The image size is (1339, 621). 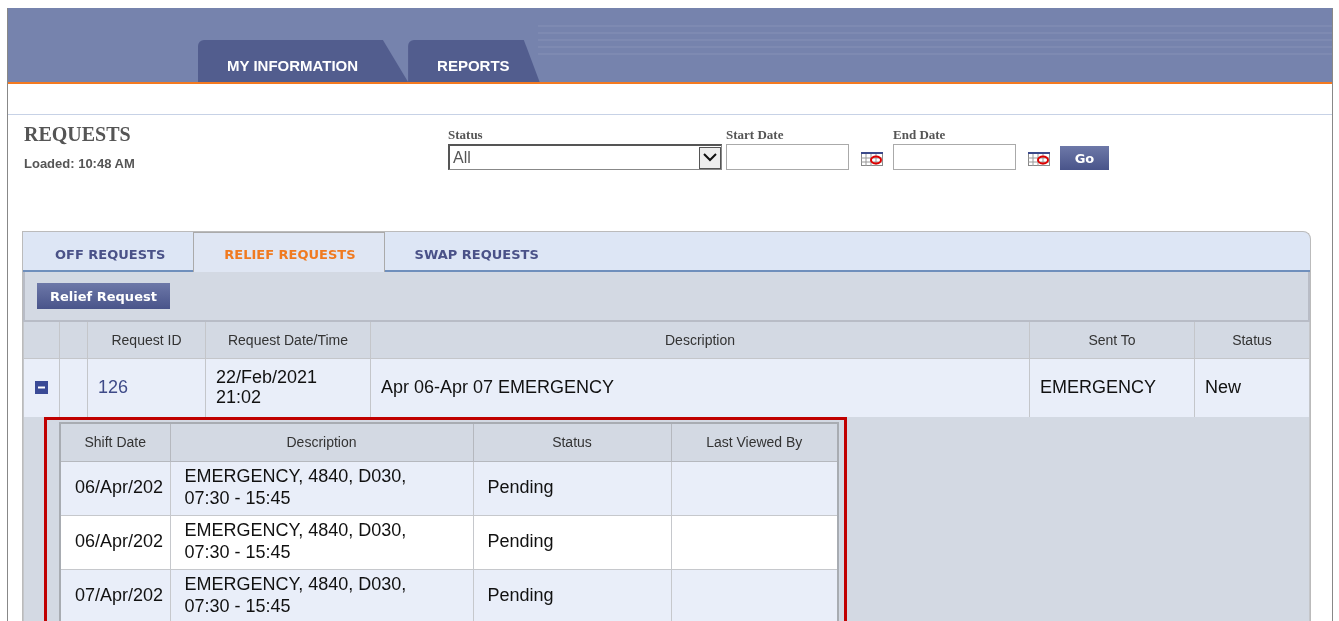 What do you see at coordinates (78, 134) in the screenshot?
I see `page-title: REQUESTS` at bounding box center [78, 134].